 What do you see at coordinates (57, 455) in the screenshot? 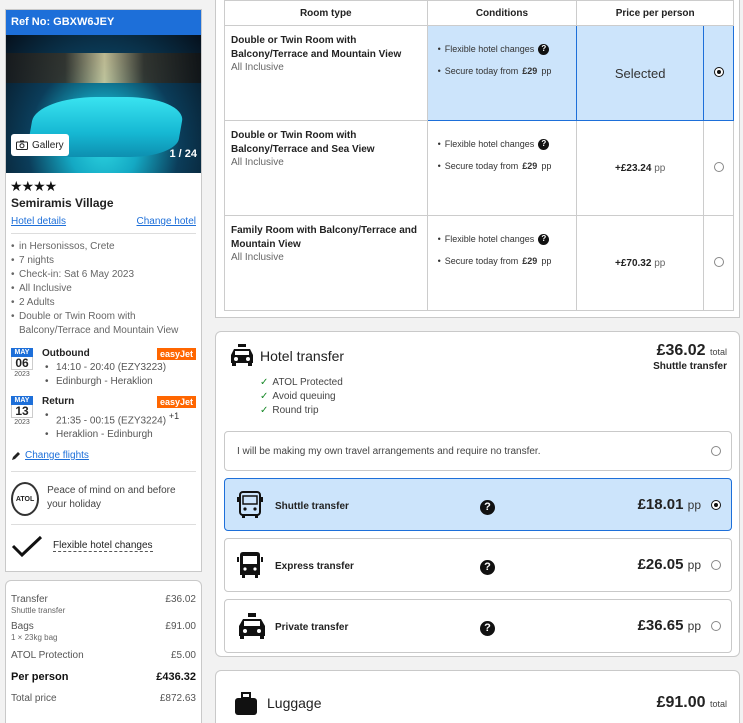
I see `change-flights-link: Change flights` at bounding box center [57, 455].